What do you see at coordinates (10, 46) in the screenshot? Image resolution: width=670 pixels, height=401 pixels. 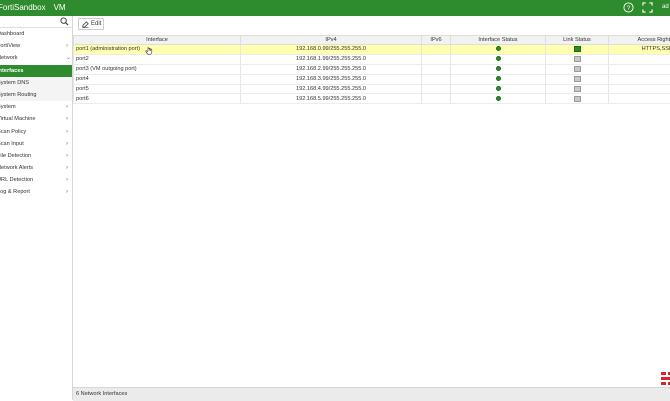 I see `sidebar-item-label: FortiView` at bounding box center [10, 46].